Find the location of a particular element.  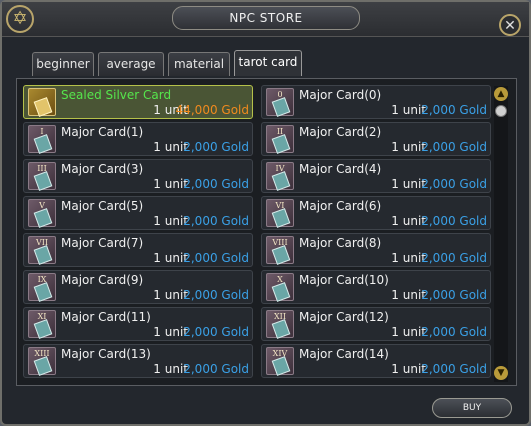

tarot-card-icon: VIII is located at coordinates (280, 250).